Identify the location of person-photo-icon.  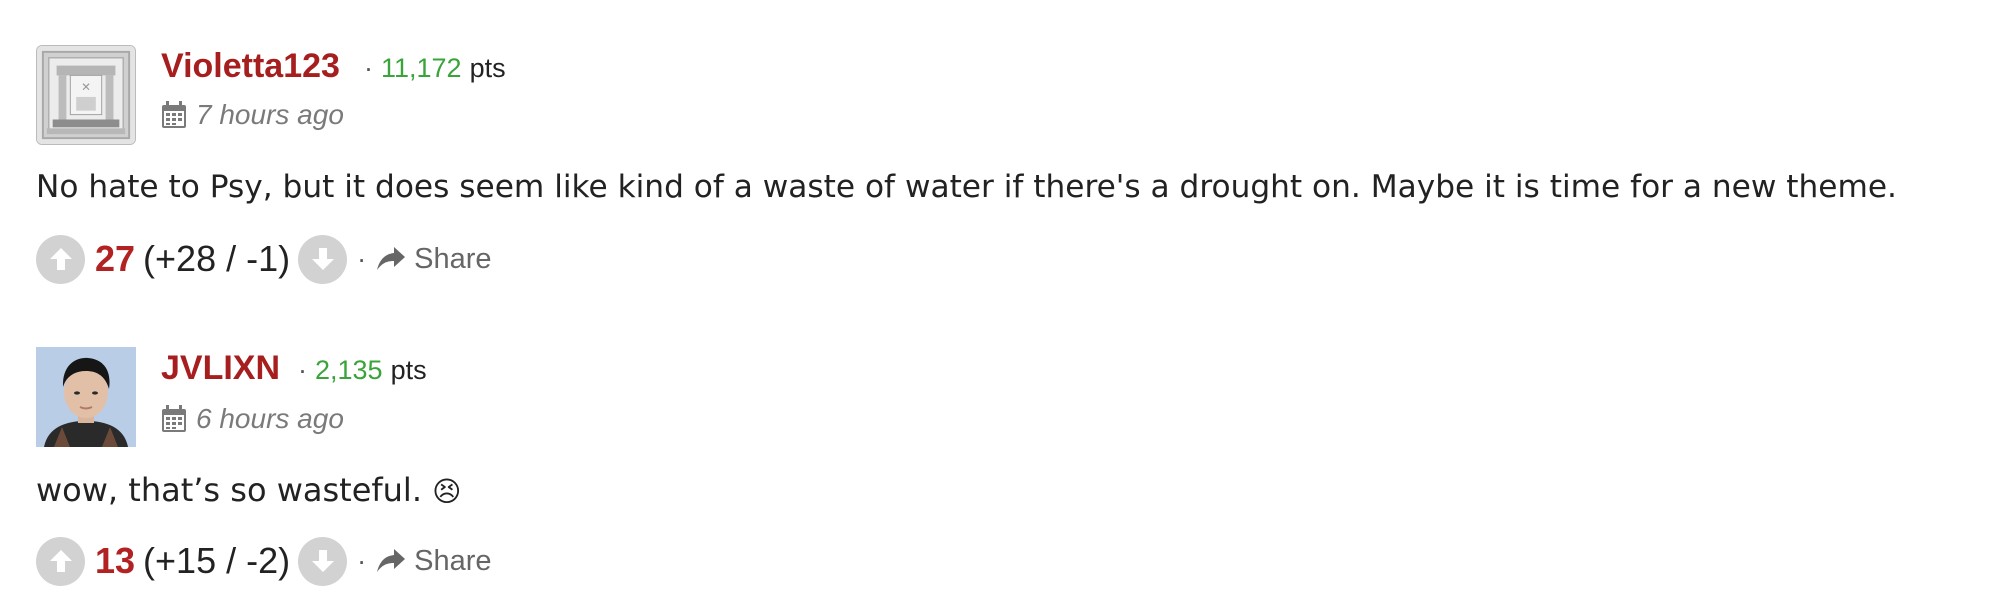
(86, 397).